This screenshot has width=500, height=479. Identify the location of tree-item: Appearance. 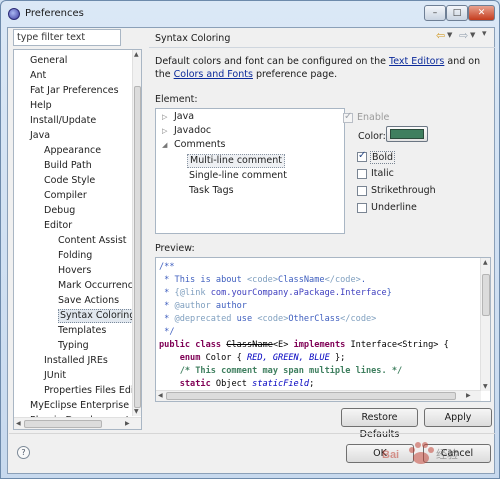
(72, 151).